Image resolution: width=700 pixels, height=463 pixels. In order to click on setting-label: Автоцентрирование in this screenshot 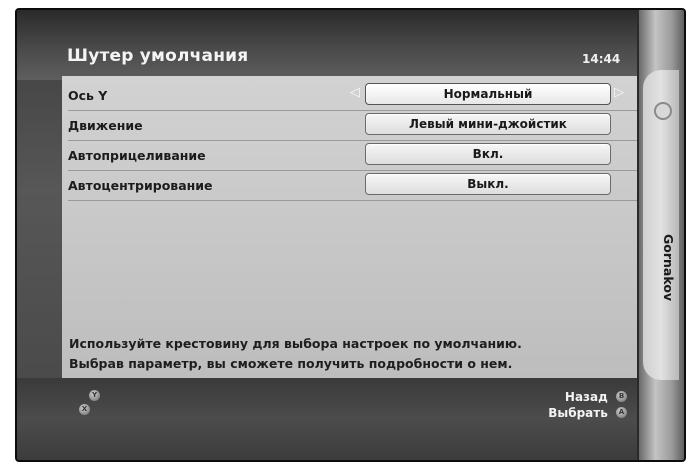, I will do `click(140, 185)`.